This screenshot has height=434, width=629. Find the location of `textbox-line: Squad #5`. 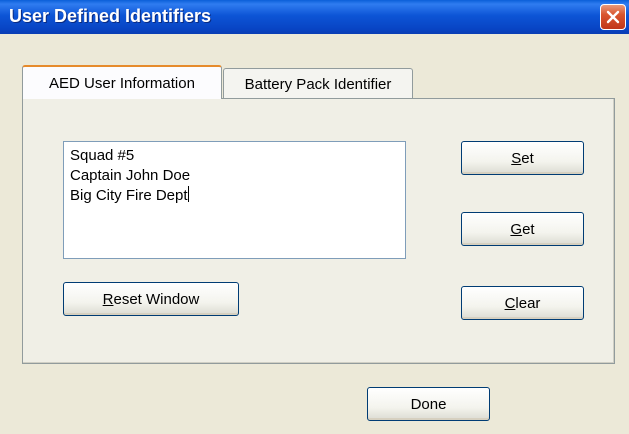

textbox-line: Squad #5 is located at coordinates (102, 155).